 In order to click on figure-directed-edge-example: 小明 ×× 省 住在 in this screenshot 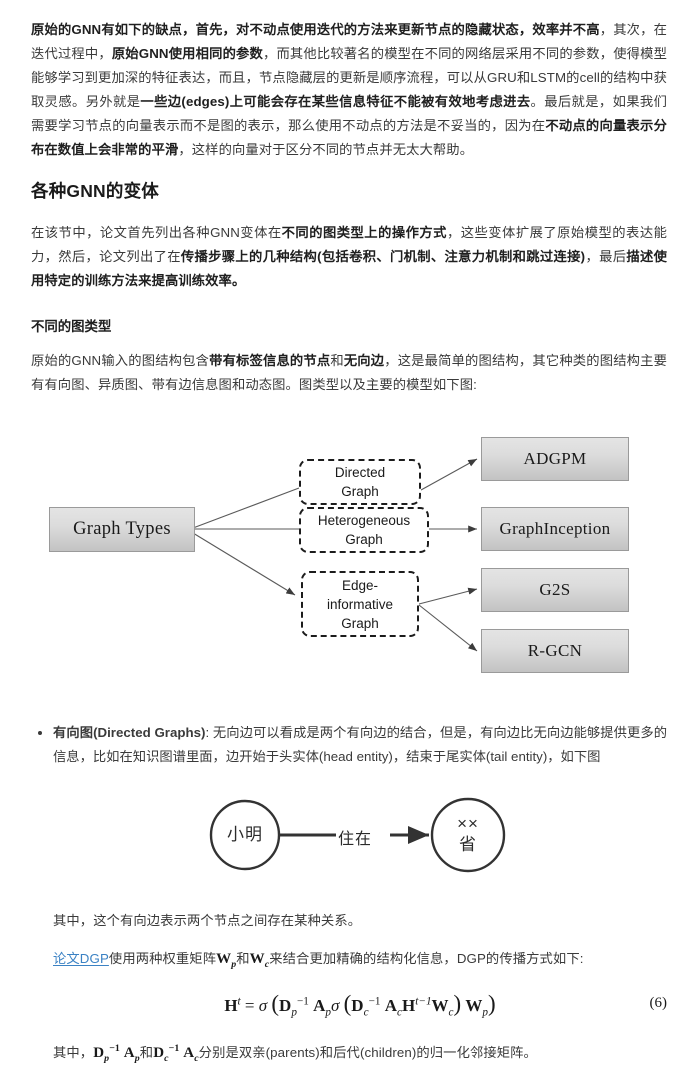, I will do `click(349, 842)`.